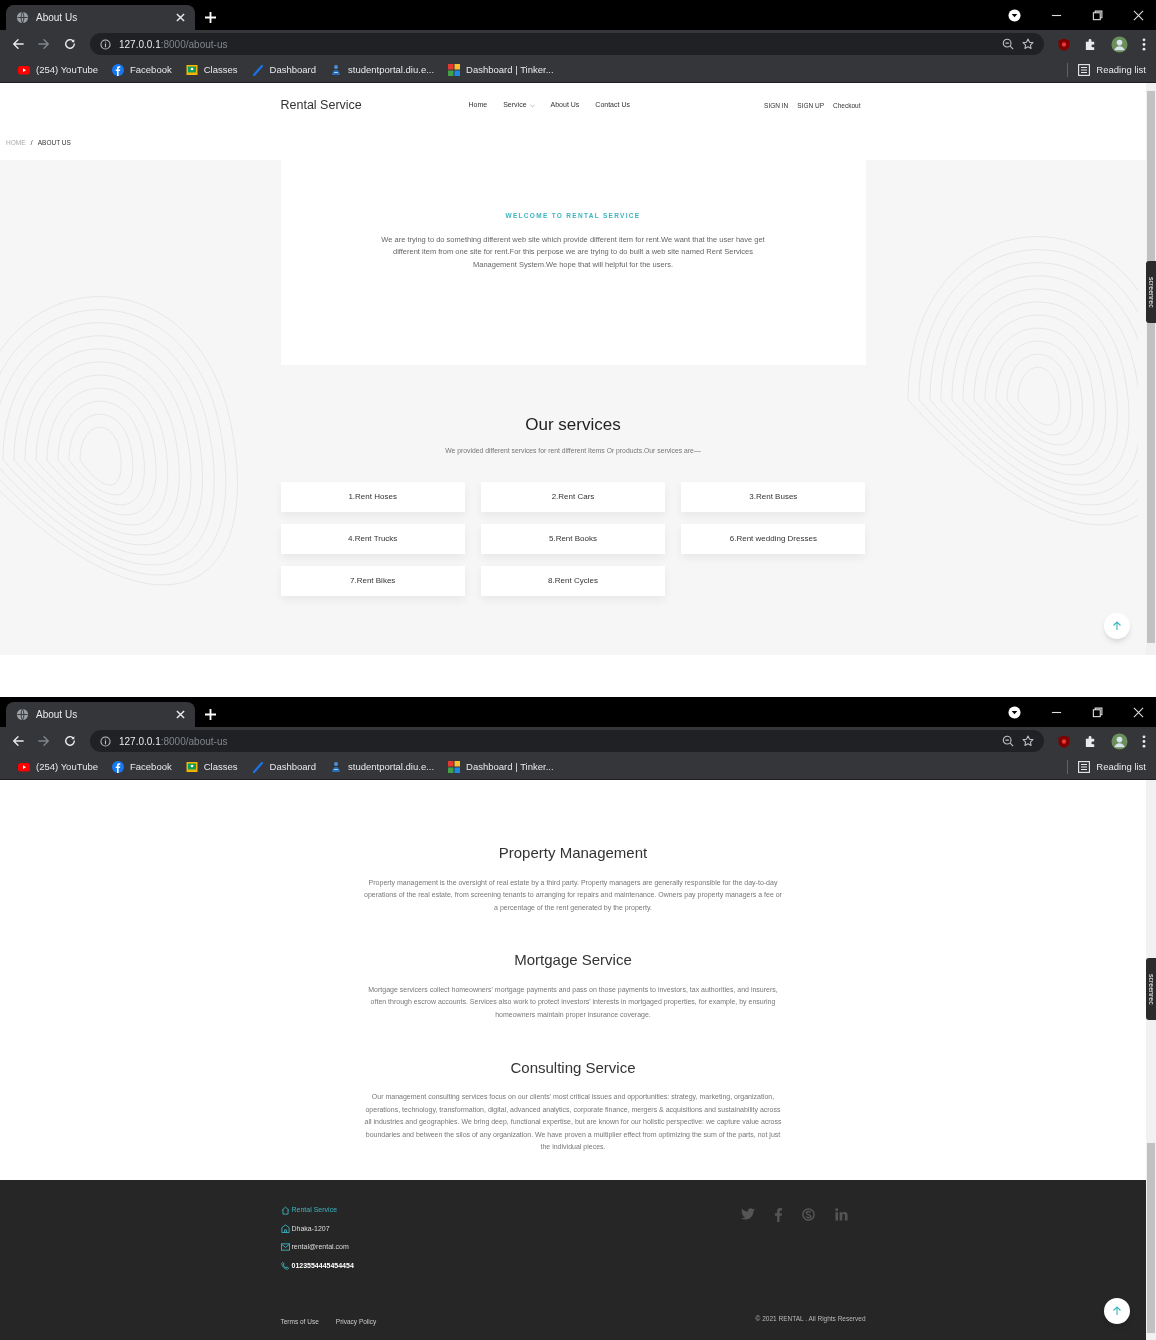 This screenshot has height=1340, width=1156. I want to click on services-title: Our services, so click(573, 425).